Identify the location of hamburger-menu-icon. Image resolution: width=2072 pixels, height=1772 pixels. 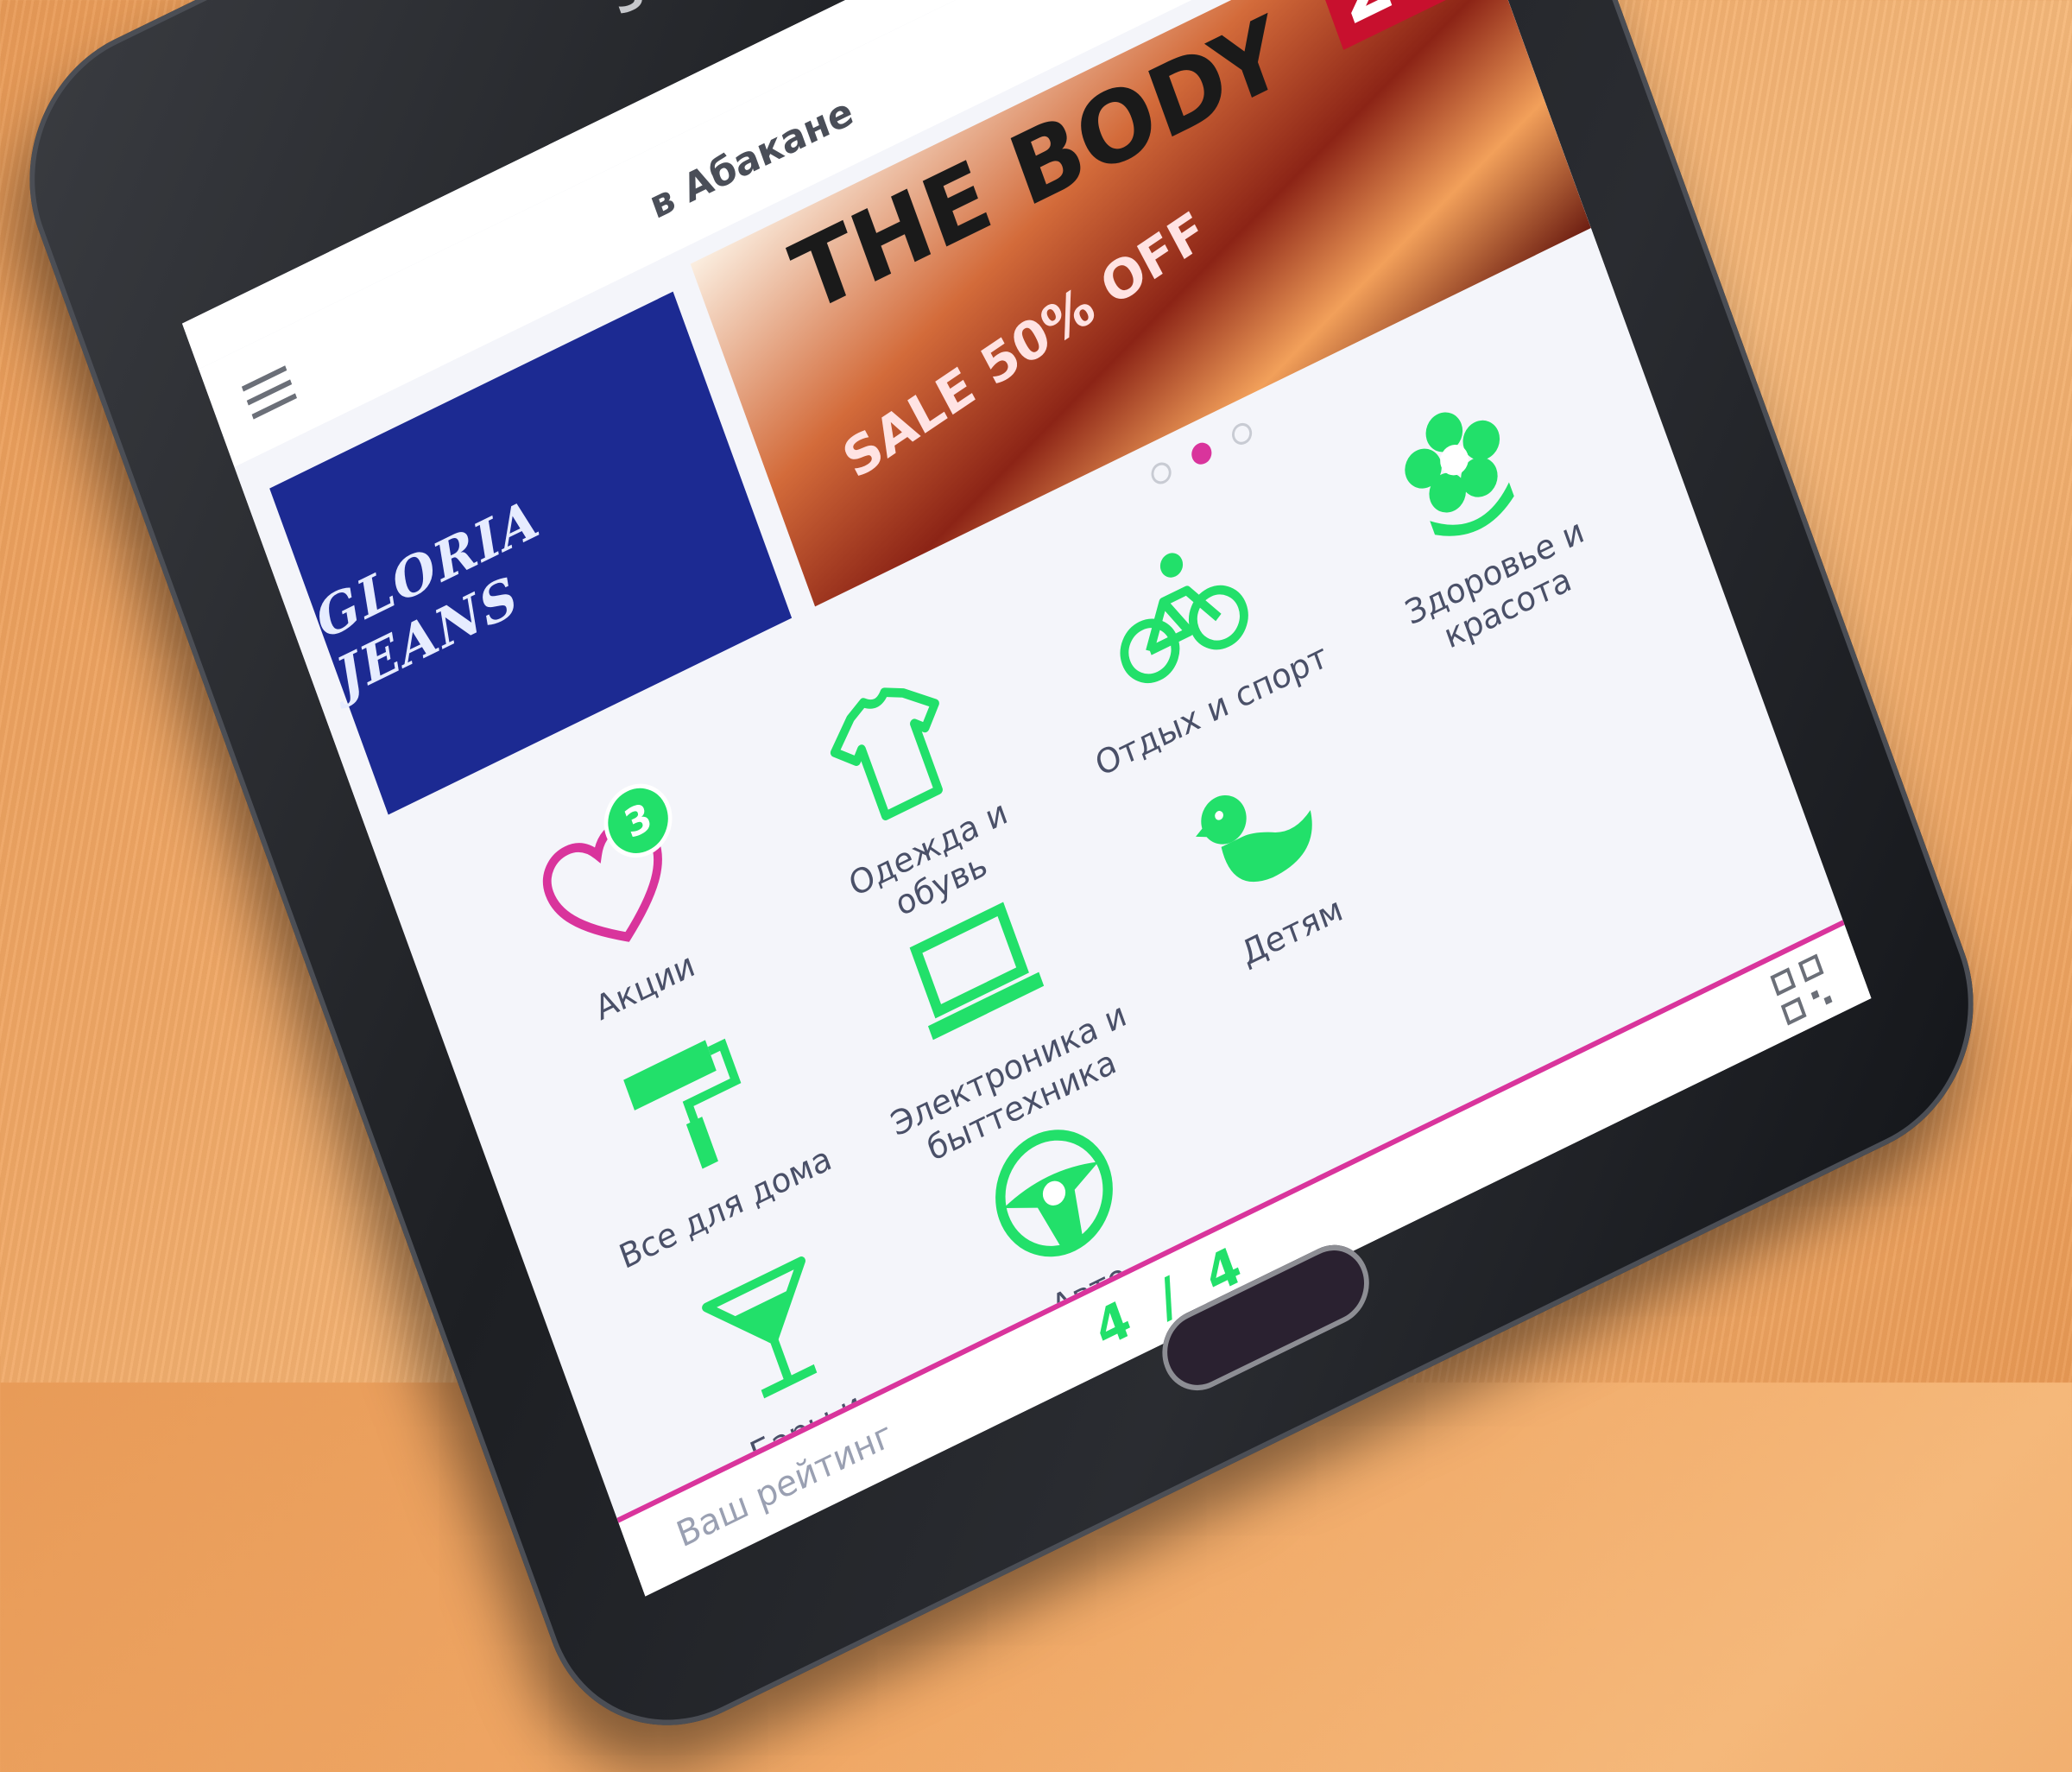
(269, 393).